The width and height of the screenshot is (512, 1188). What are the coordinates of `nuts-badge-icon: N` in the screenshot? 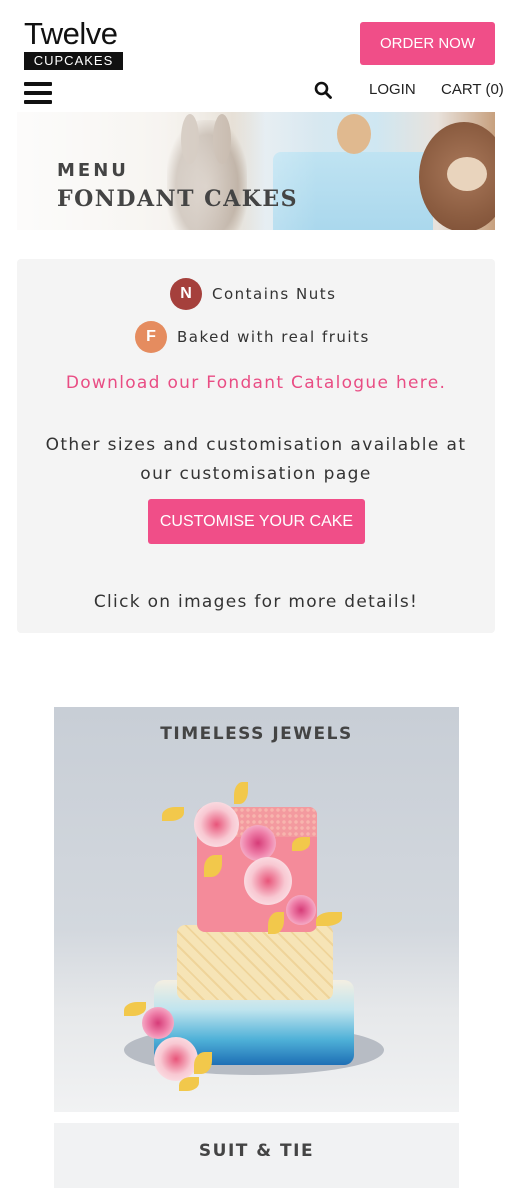 It's located at (186, 294).